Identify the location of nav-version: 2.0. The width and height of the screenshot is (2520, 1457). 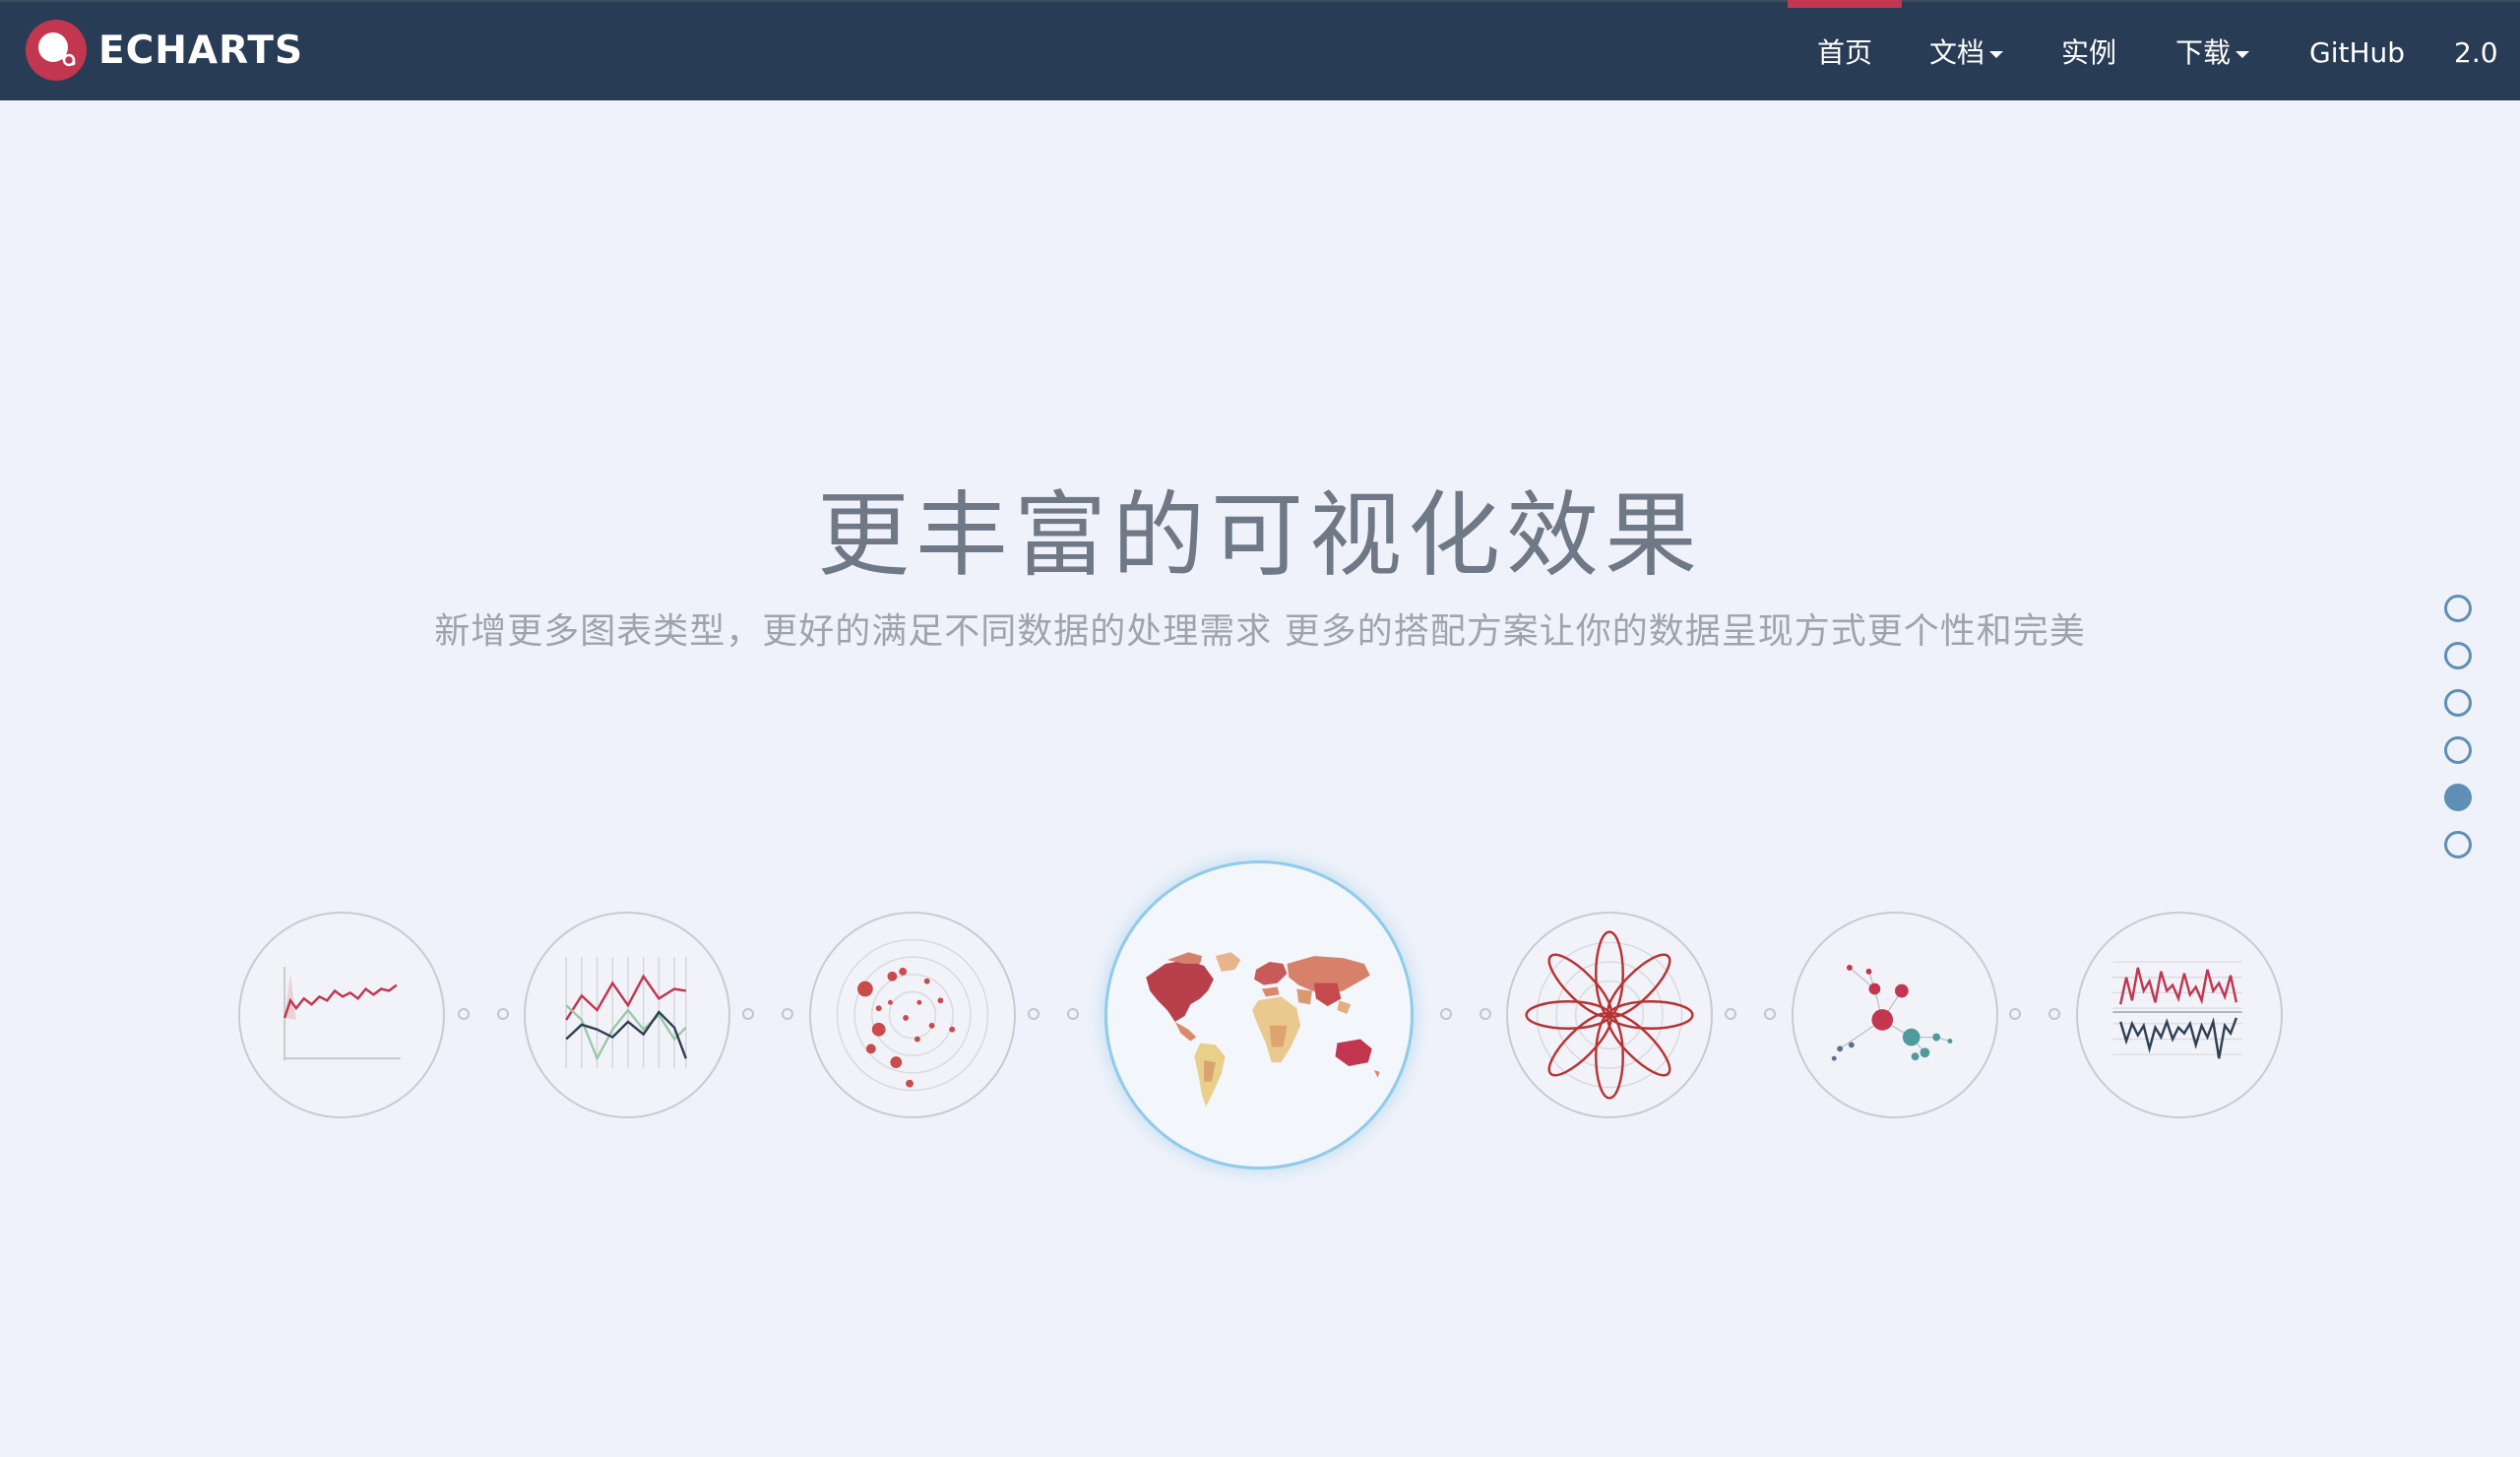
(2476, 51).